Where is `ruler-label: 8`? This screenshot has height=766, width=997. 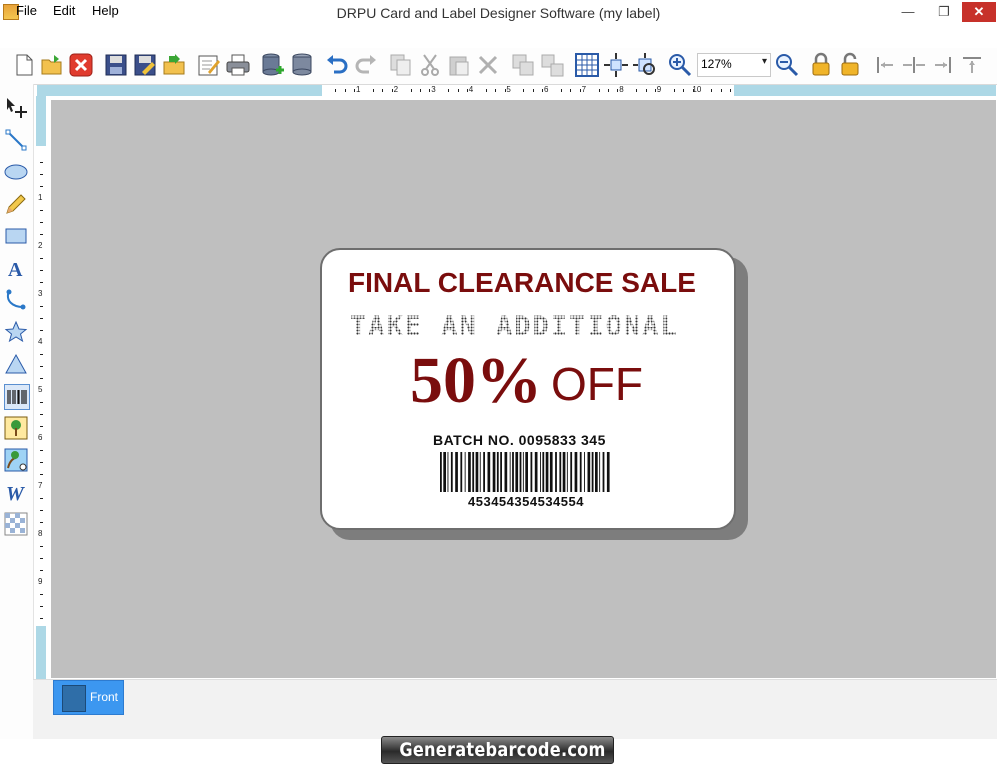
ruler-label: 8 is located at coordinates (621, 89).